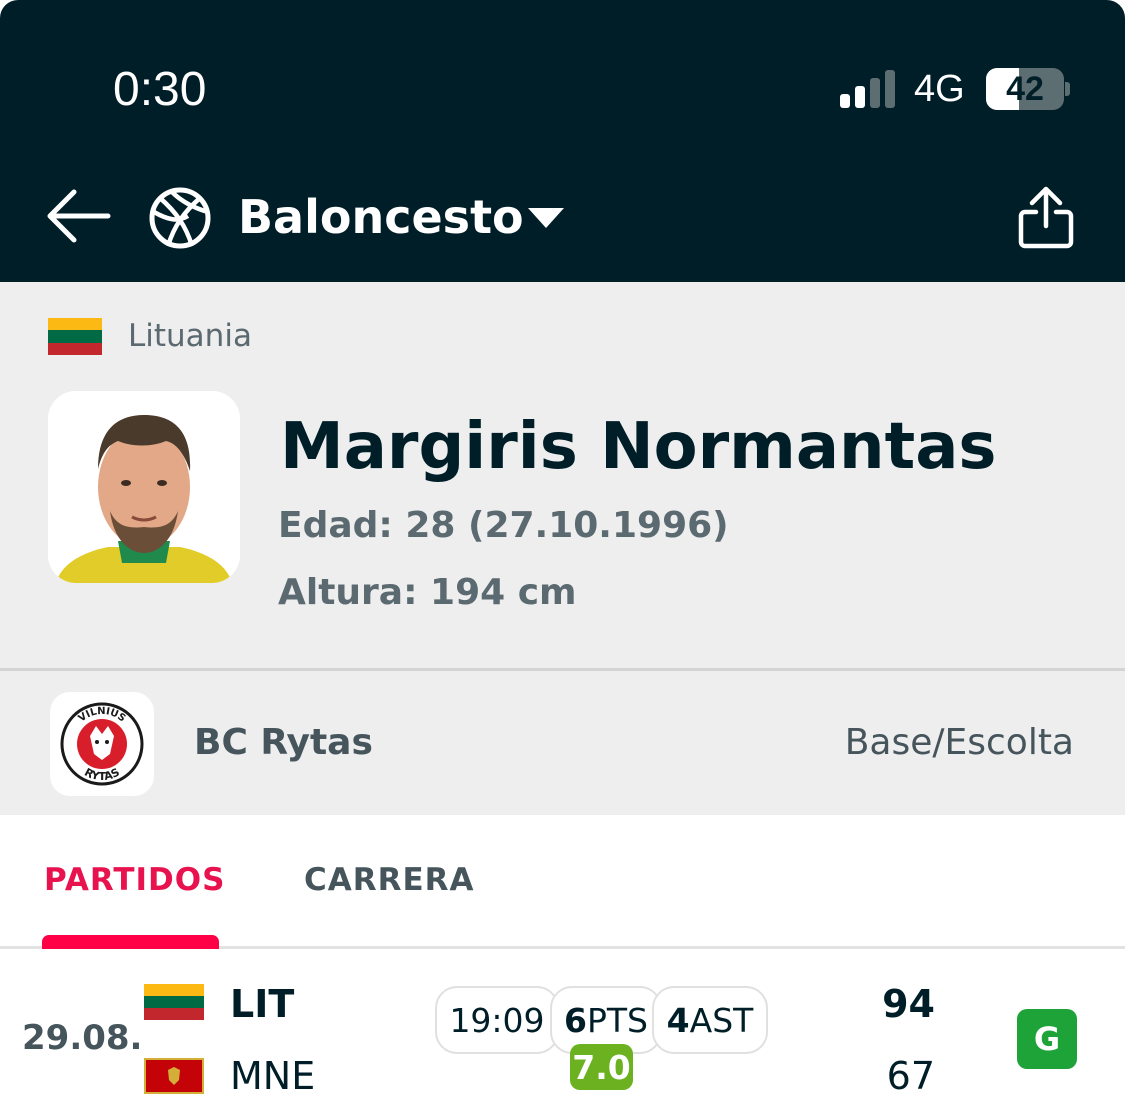  I want to click on result-badge: G, so click(1047, 1039).